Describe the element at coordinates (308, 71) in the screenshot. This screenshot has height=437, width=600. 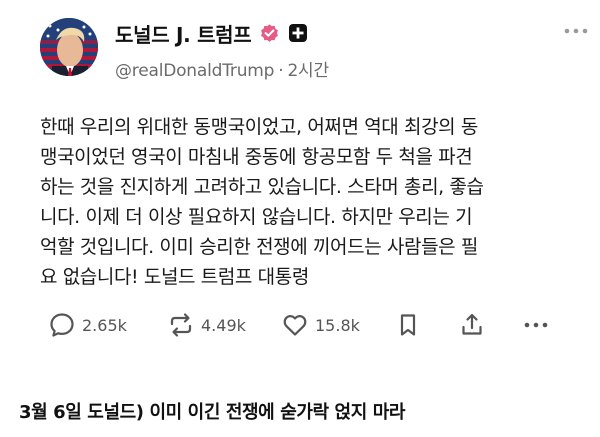
I see `post-timestamp: 2시간` at that location.